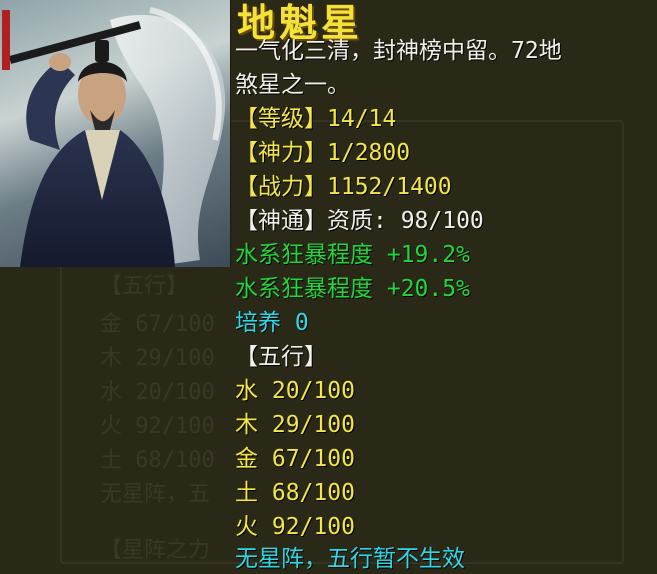 The height and width of the screenshot is (574, 657). I want to click on background-row: 火 92/100, so click(157, 426).